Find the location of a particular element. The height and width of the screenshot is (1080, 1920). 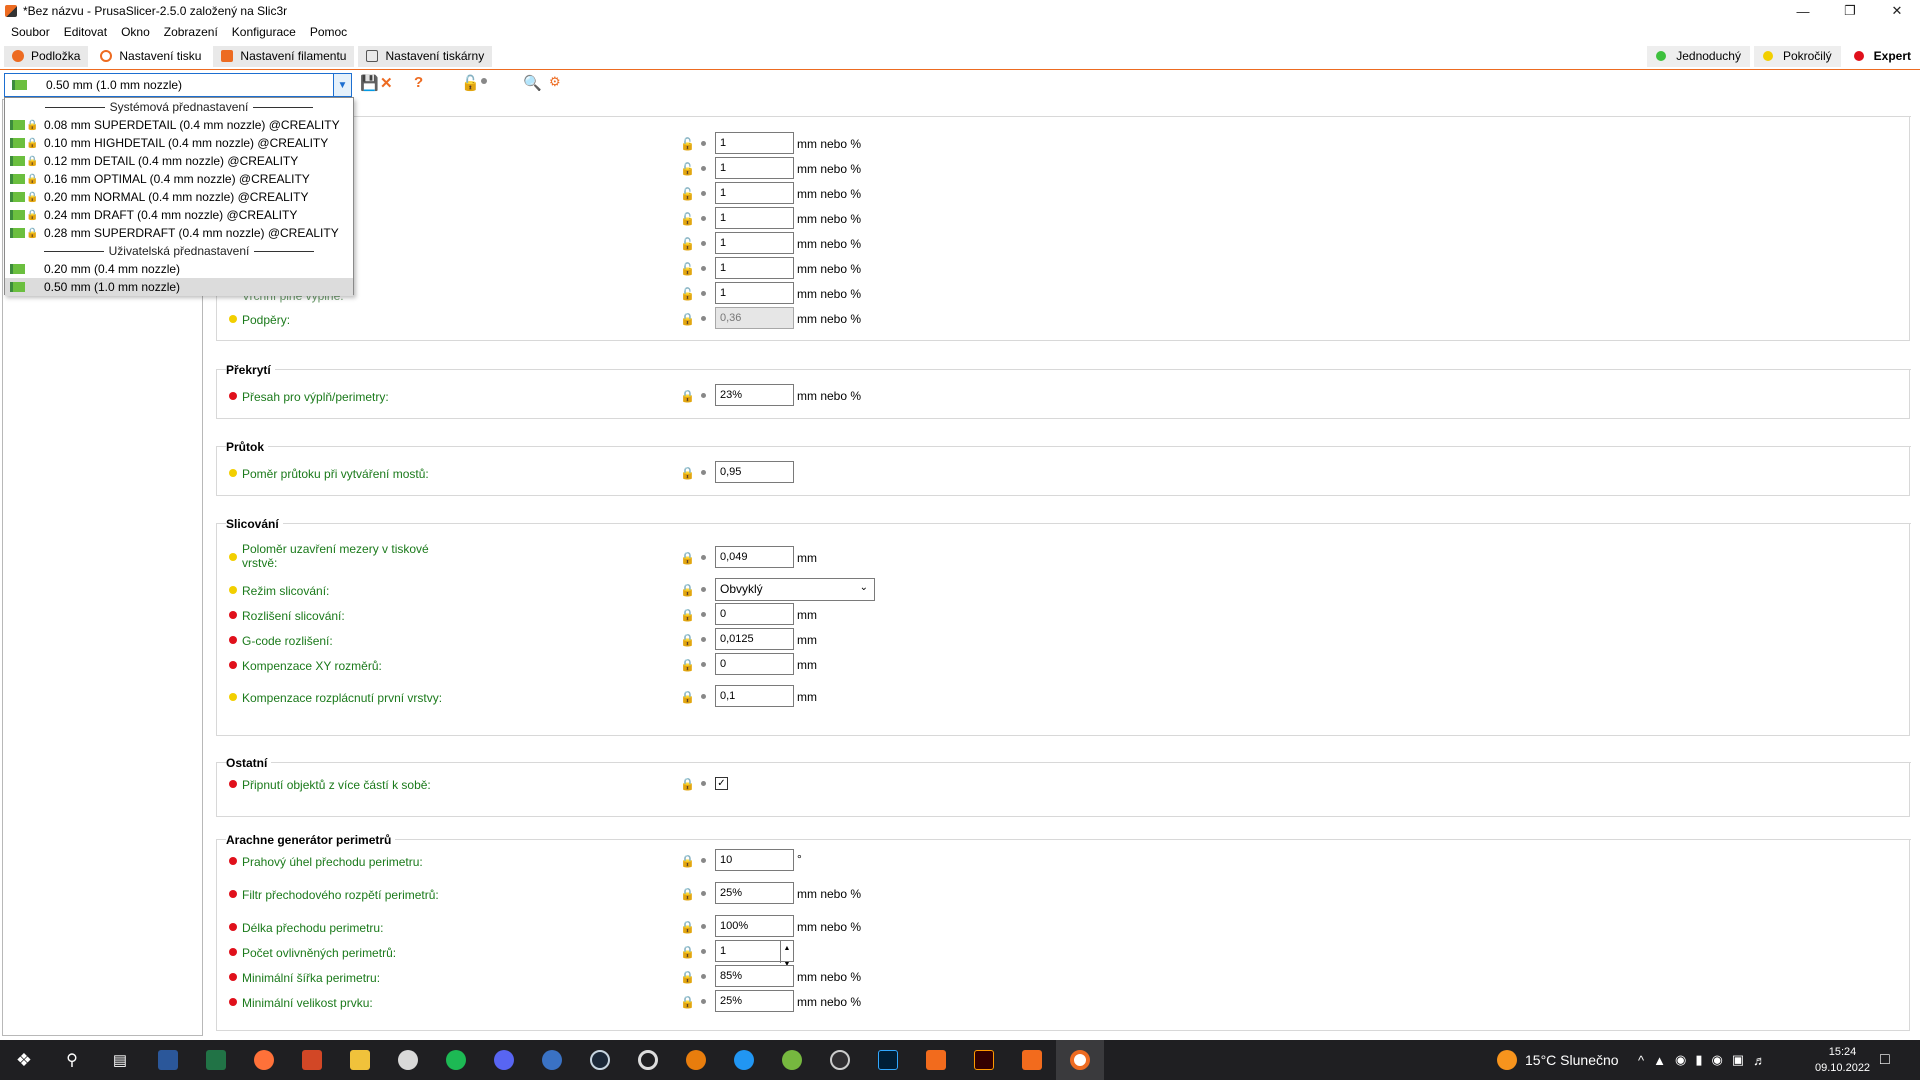

taskbar-powerpoint is located at coordinates (312, 1060).